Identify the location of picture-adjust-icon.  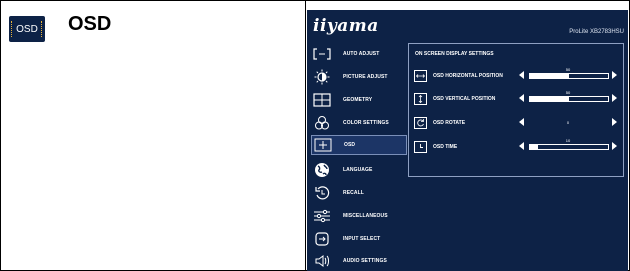
(322, 77).